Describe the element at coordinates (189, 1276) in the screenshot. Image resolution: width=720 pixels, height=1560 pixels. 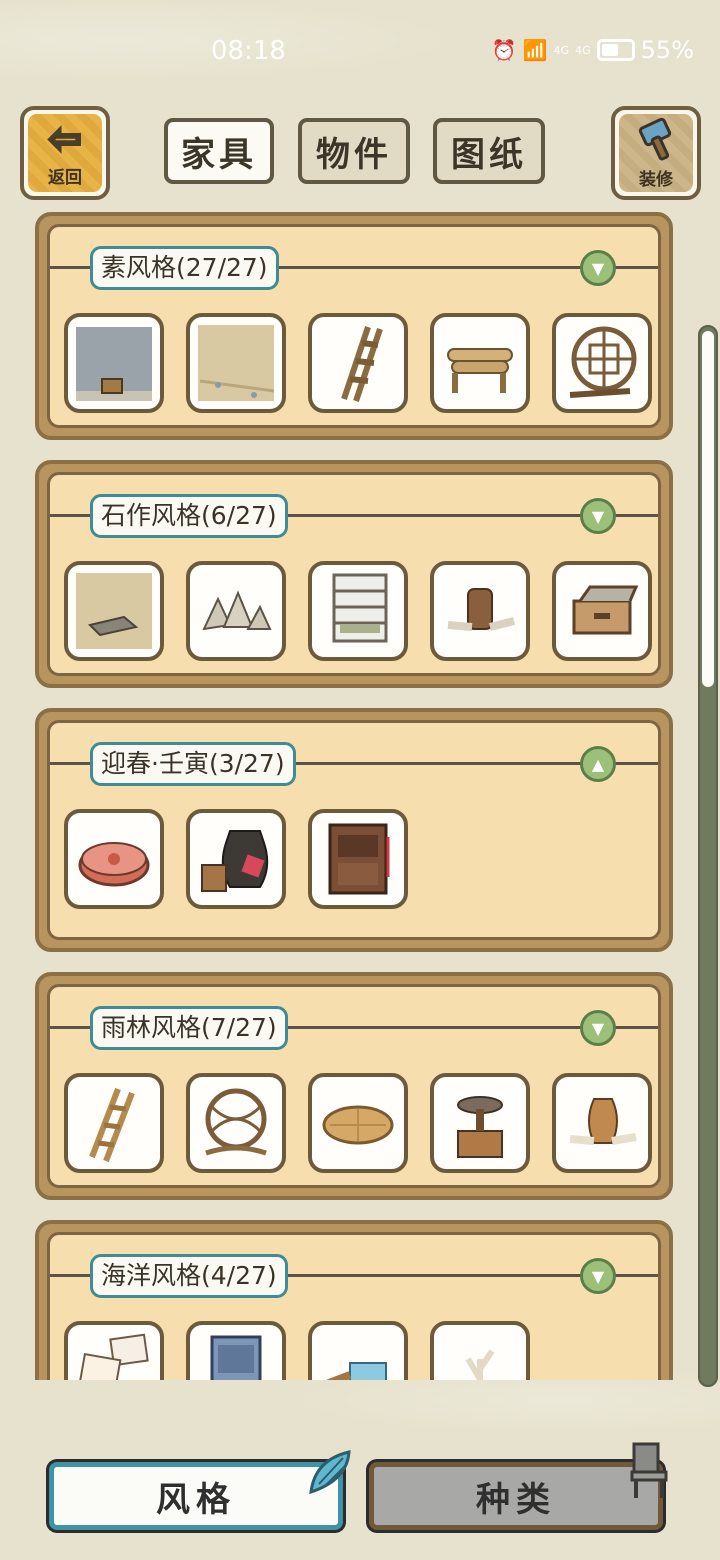
I see `section-title: 海洋风格(4/27)` at that location.